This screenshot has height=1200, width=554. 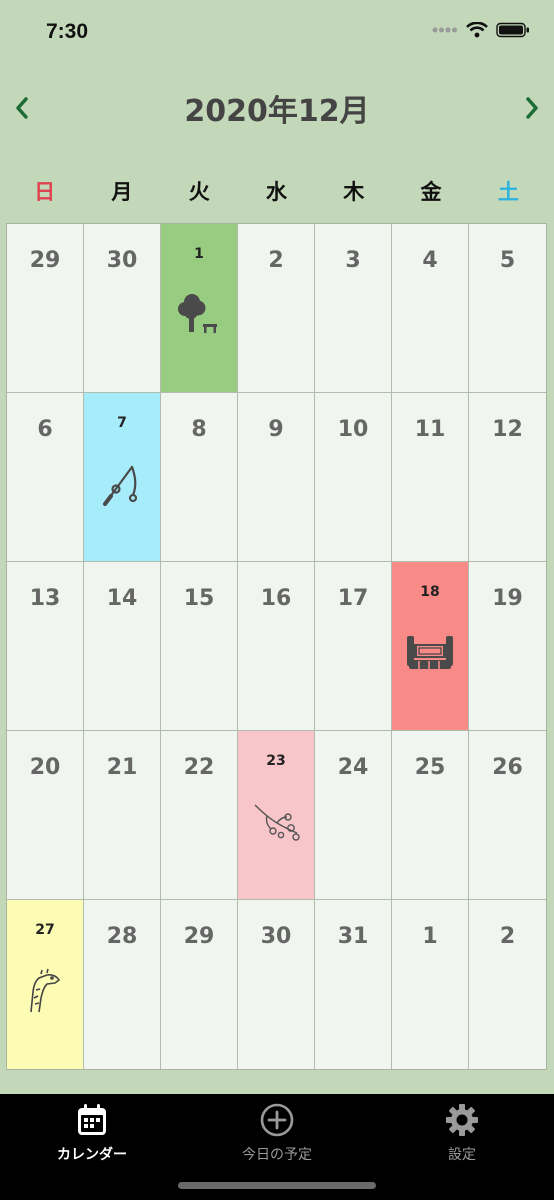 What do you see at coordinates (462, 1155) in the screenshot?
I see `tab-settings-label: 設定` at bounding box center [462, 1155].